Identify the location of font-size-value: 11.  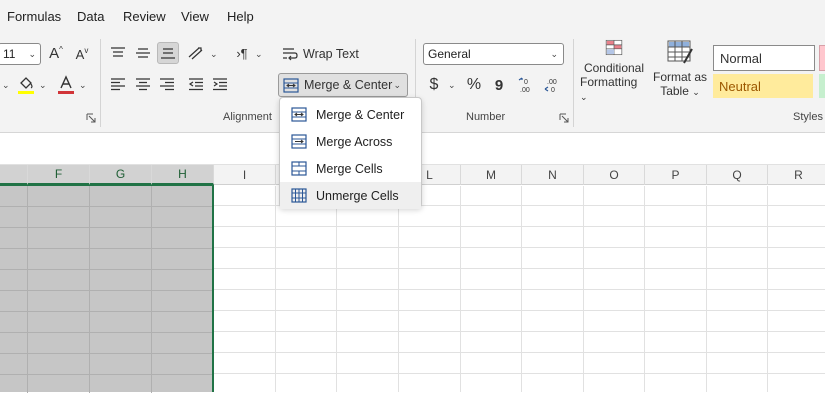
(9, 54).